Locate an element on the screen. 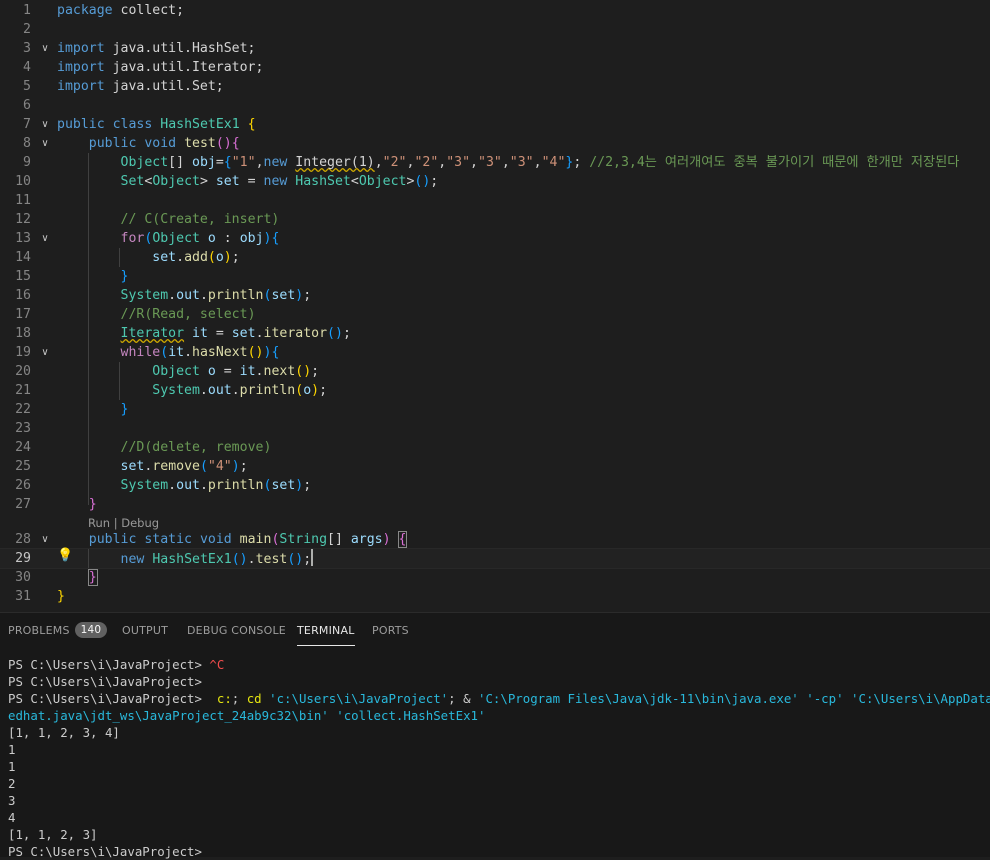  code-line: 30 } is located at coordinates (495, 577).